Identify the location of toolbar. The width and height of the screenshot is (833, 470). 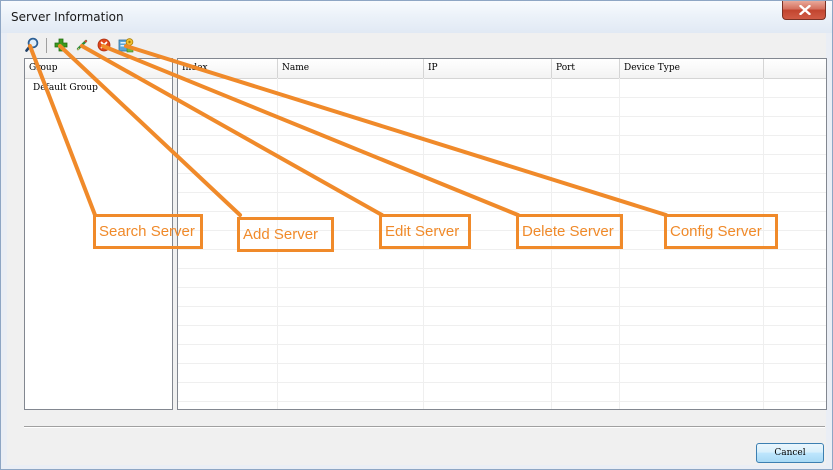
(85, 46).